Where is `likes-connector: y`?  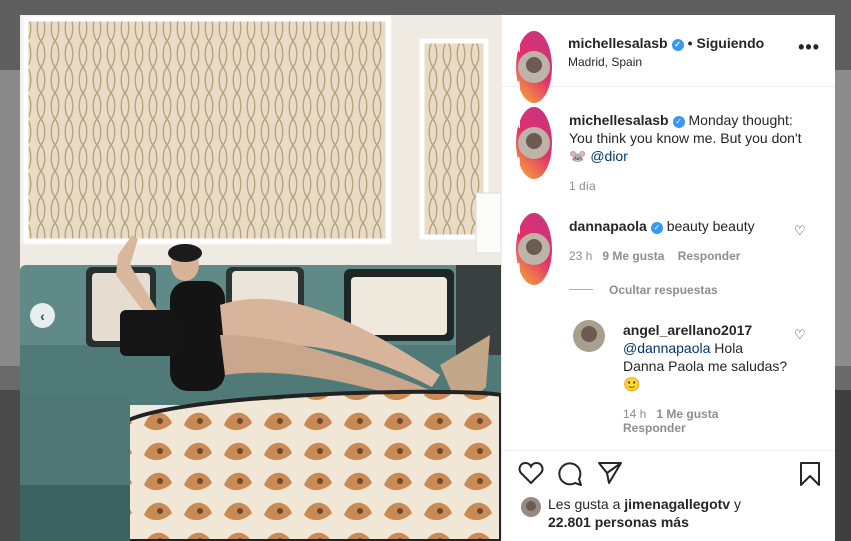
likes-connector: y is located at coordinates (737, 504).